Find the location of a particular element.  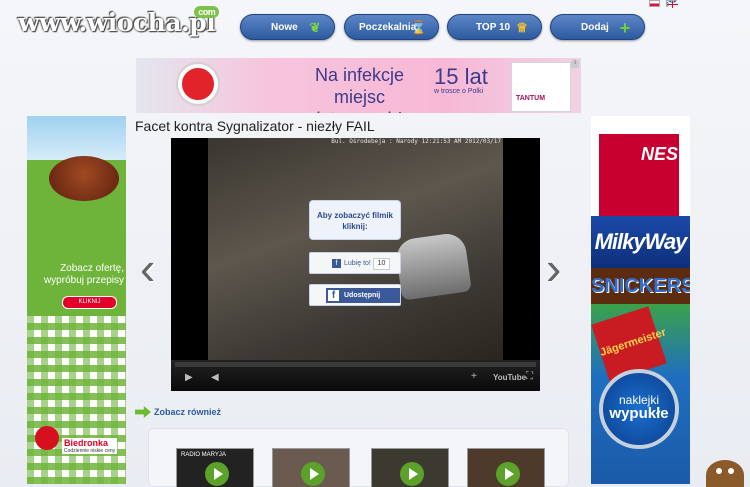

nav-button-top10: TOP 10 ♕ is located at coordinates (494, 27).